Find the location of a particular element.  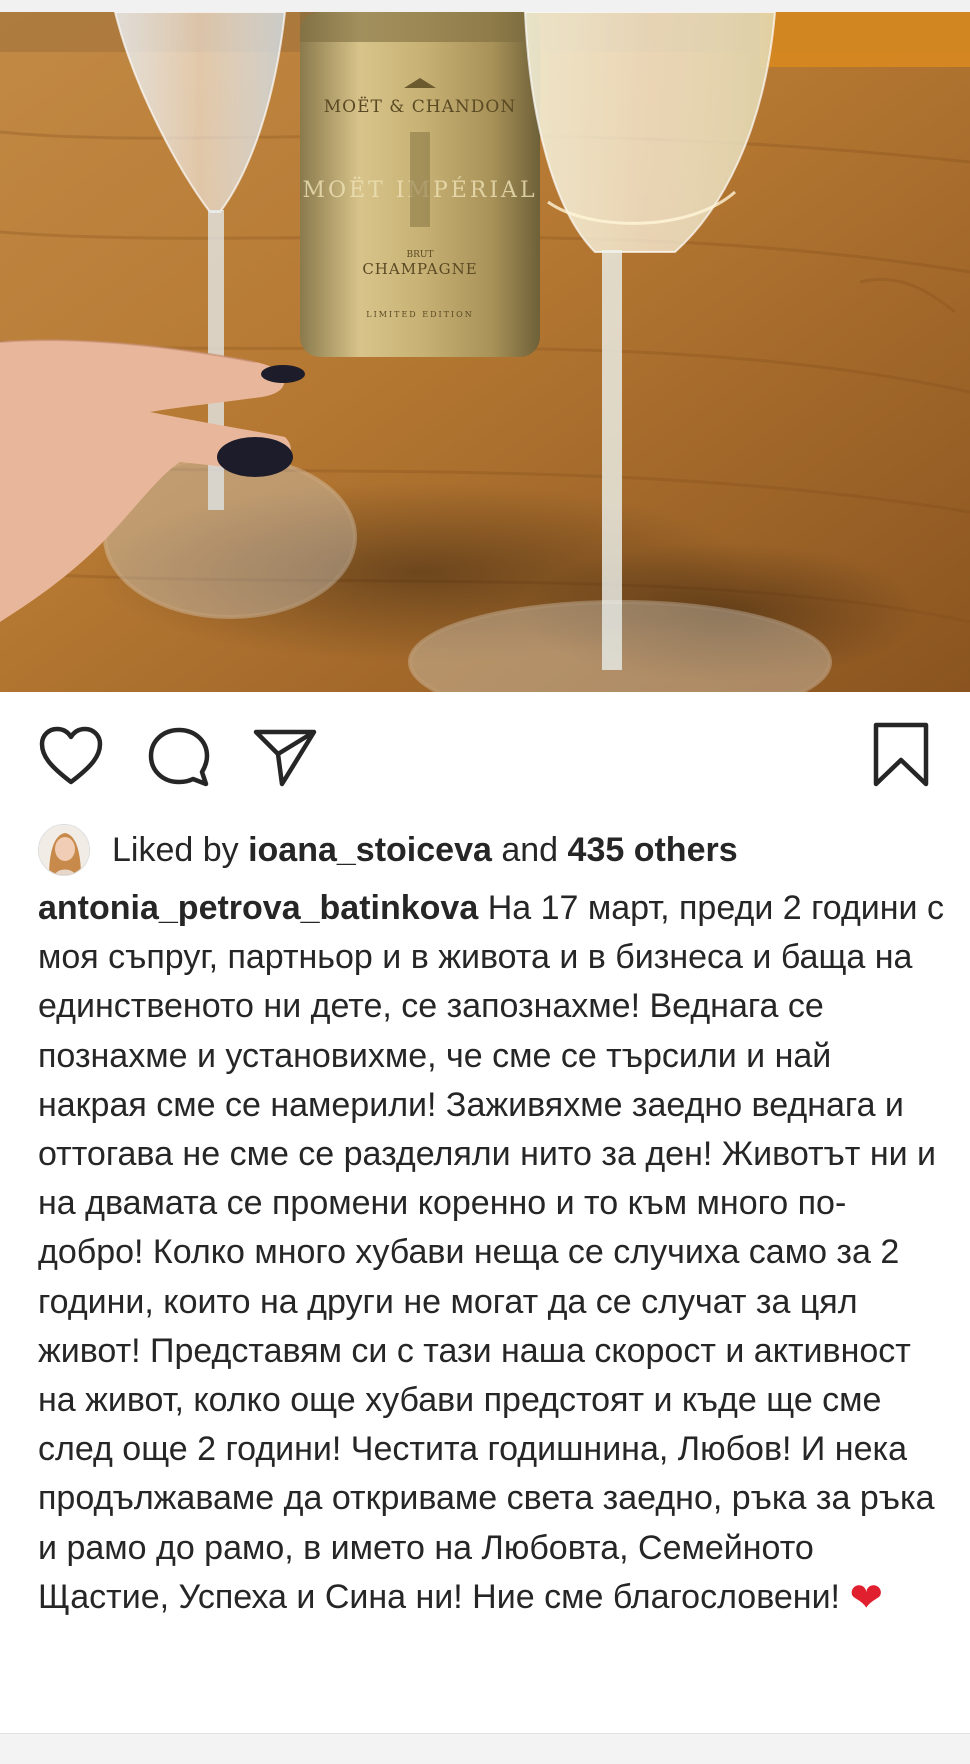

bottle-edition-text: LIMITED EDITION is located at coordinates (419, 314).